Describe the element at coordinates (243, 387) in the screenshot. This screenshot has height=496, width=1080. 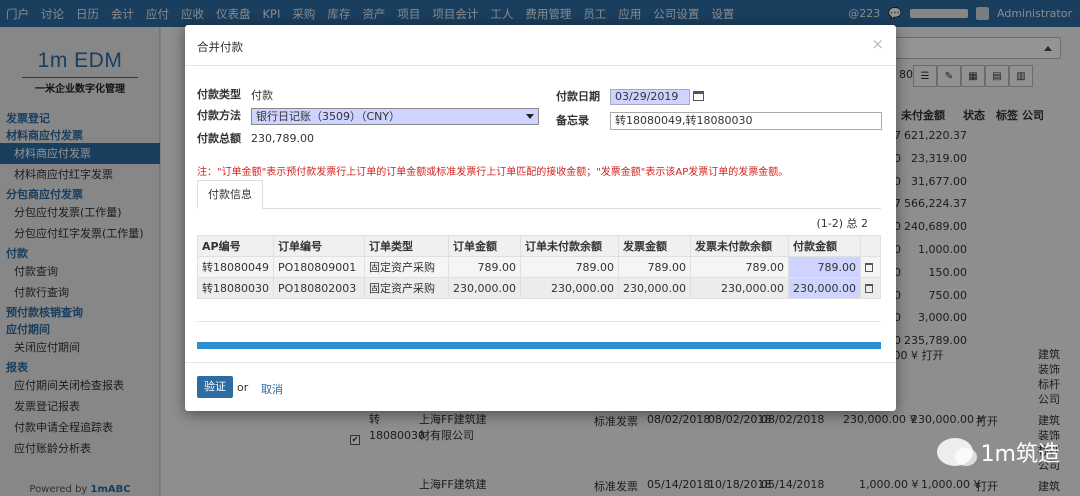
I see `or-text: or` at that location.